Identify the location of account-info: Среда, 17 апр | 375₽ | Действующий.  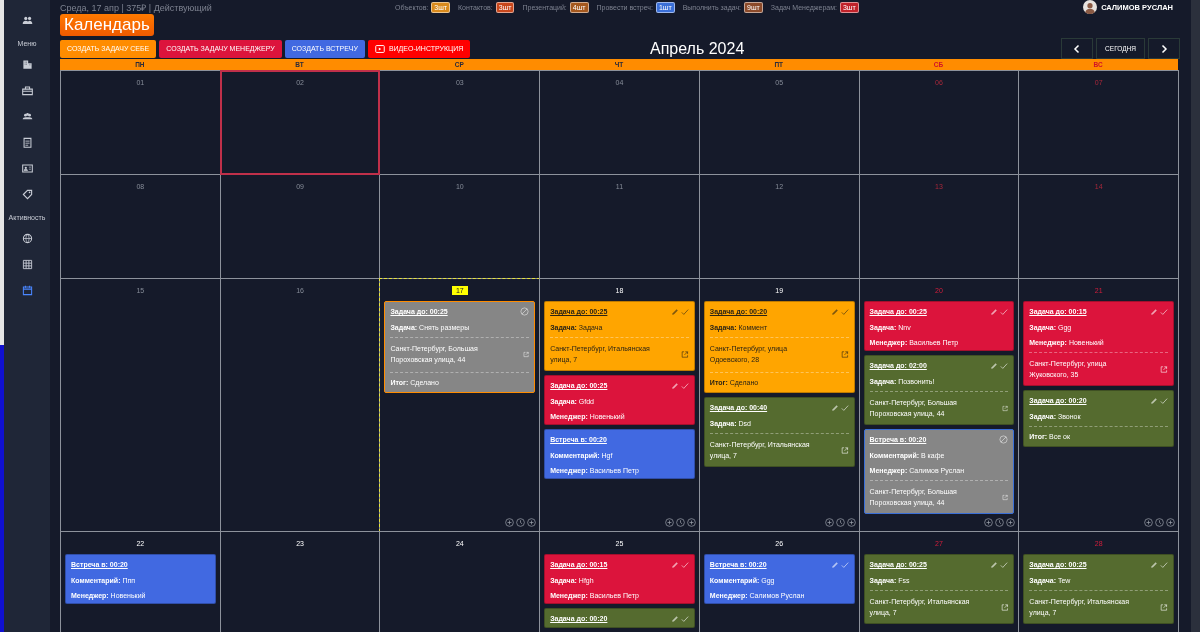
(136, 7).